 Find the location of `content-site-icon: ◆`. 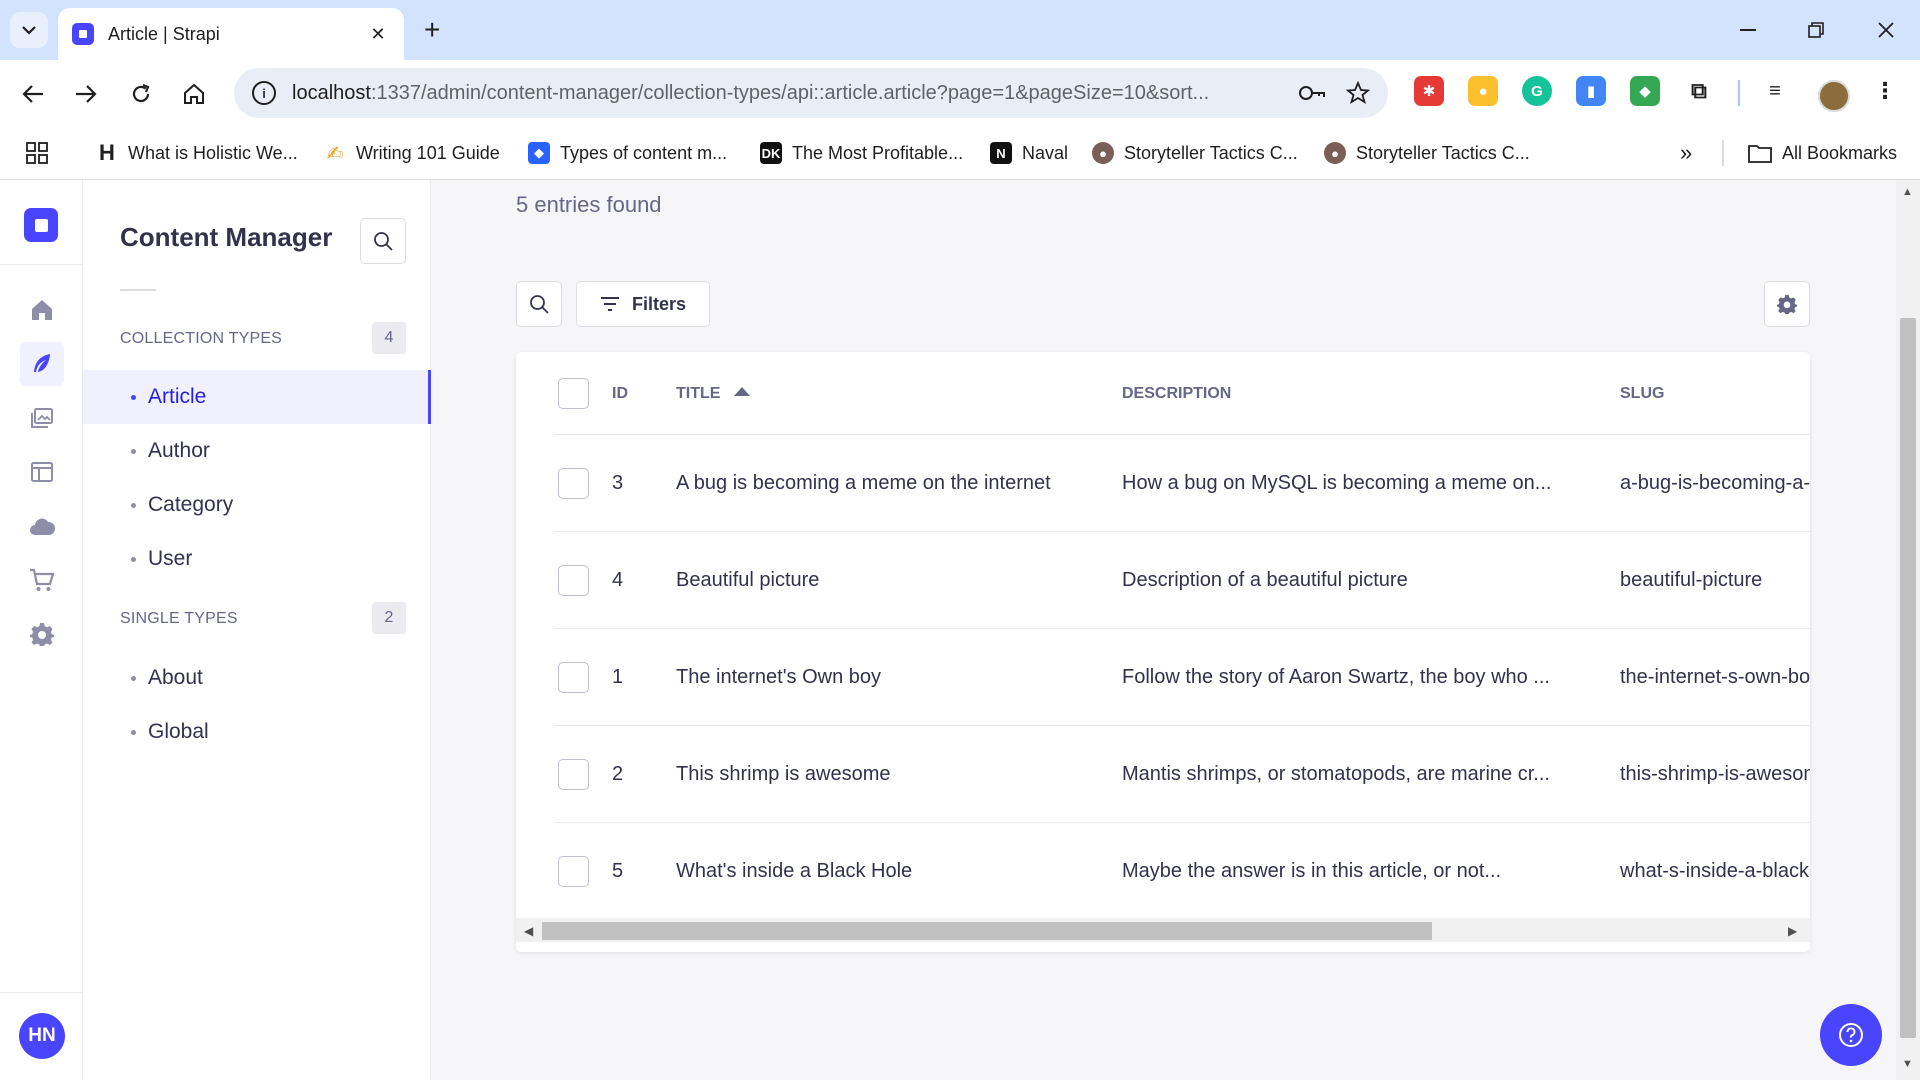

content-site-icon: ◆ is located at coordinates (539, 153).